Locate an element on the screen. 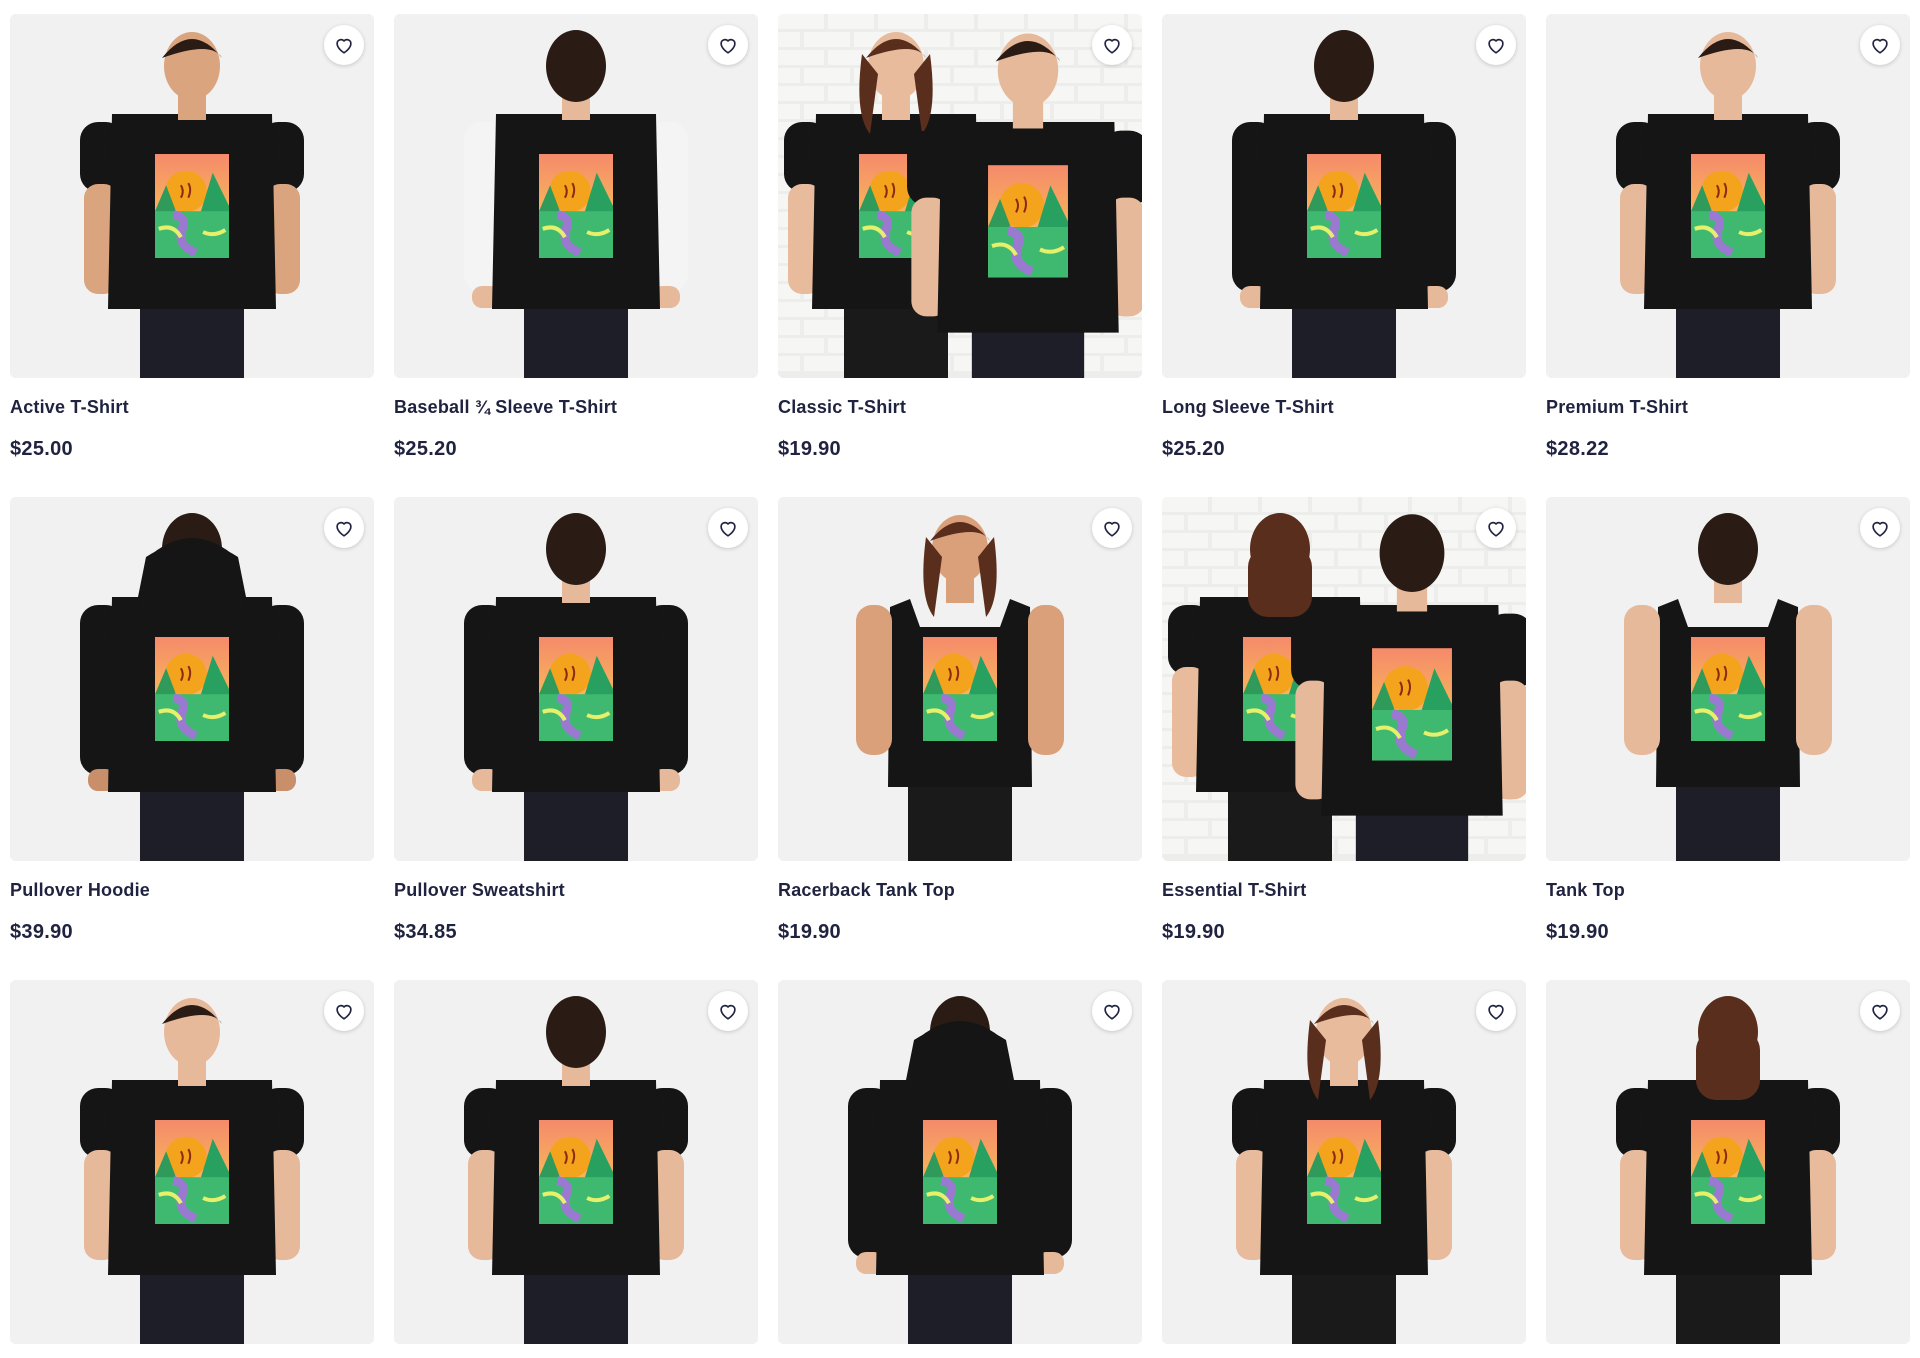 The width and height of the screenshot is (1920, 1358). product-price: $34.85 is located at coordinates (425, 932).